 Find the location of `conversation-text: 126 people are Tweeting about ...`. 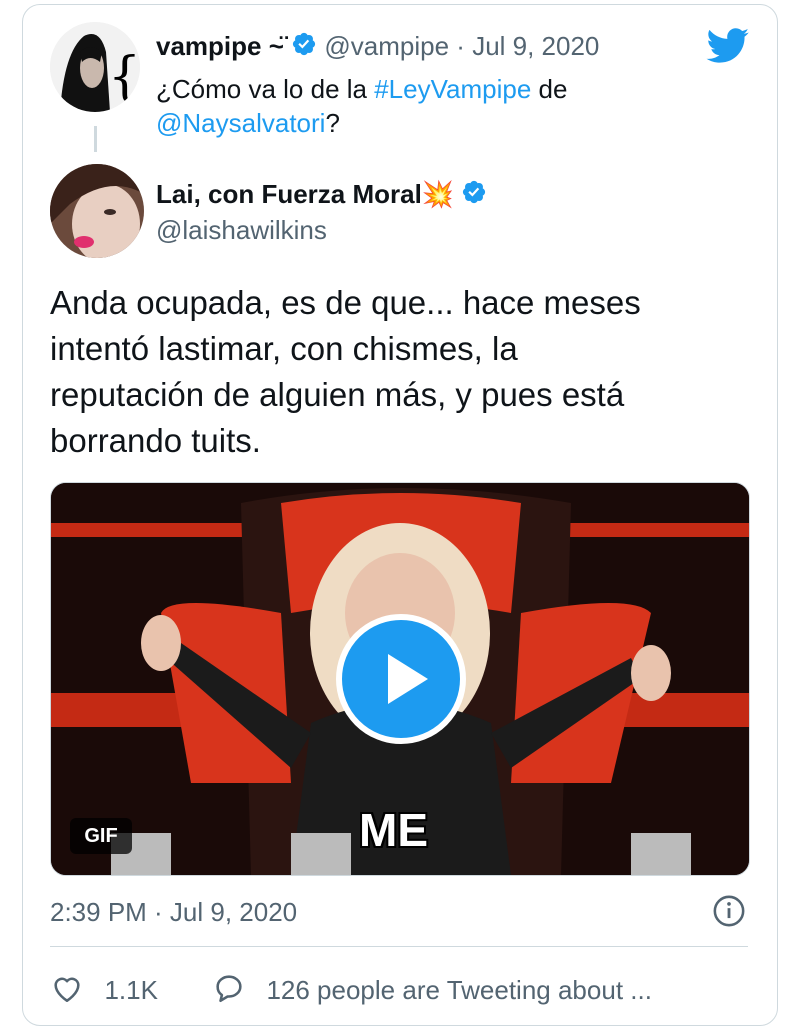

conversation-text: 126 people are Tweeting about ... is located at coordinates (459, 990).